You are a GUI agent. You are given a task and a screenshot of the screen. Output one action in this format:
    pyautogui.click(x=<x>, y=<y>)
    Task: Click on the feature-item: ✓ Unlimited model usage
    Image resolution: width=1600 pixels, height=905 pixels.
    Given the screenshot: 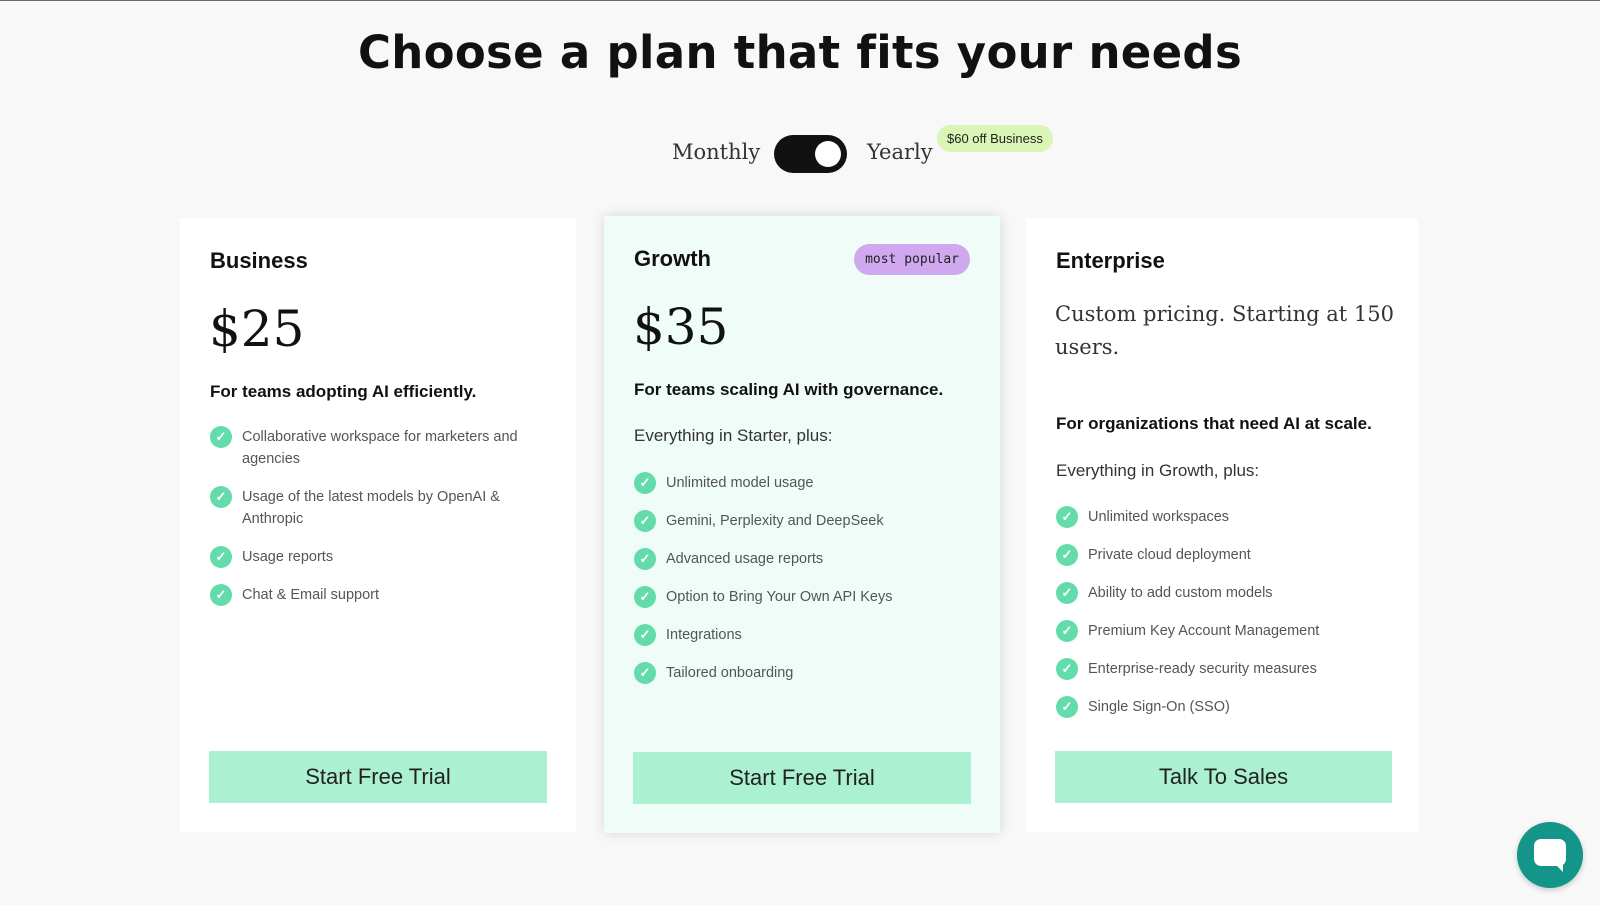 What is the action you would take?
    pyautogui.click(x=804, y=483)
    